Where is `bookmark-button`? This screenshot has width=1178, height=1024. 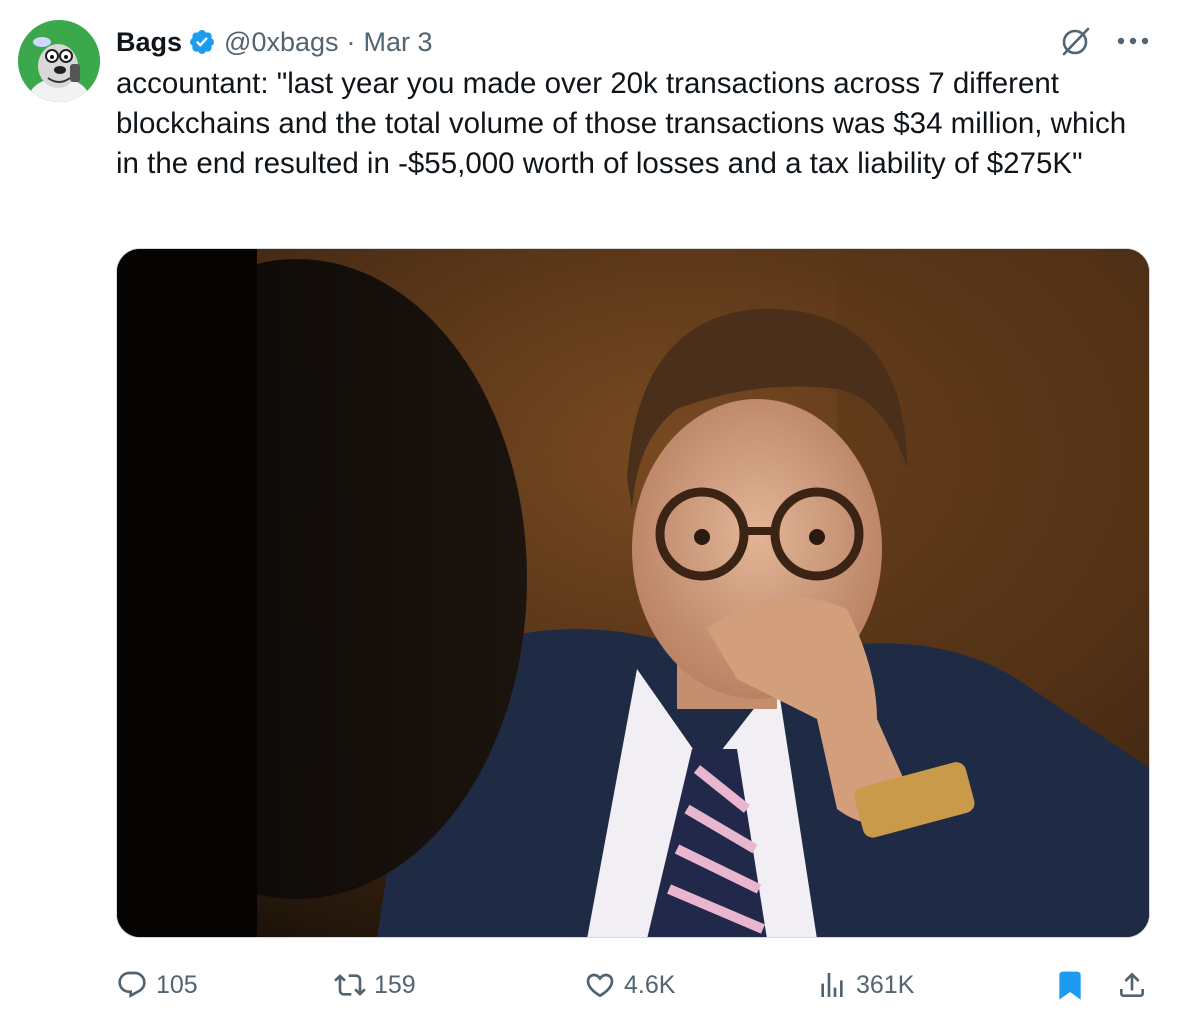 bookmark-button is located at coordinates (1070, 985).